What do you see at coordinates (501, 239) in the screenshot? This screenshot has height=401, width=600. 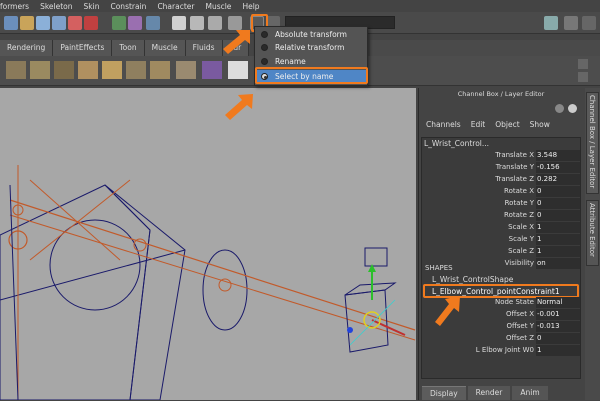 I see `attr-row-scale-y: Scale Y1` at bounding box center [501, 239].